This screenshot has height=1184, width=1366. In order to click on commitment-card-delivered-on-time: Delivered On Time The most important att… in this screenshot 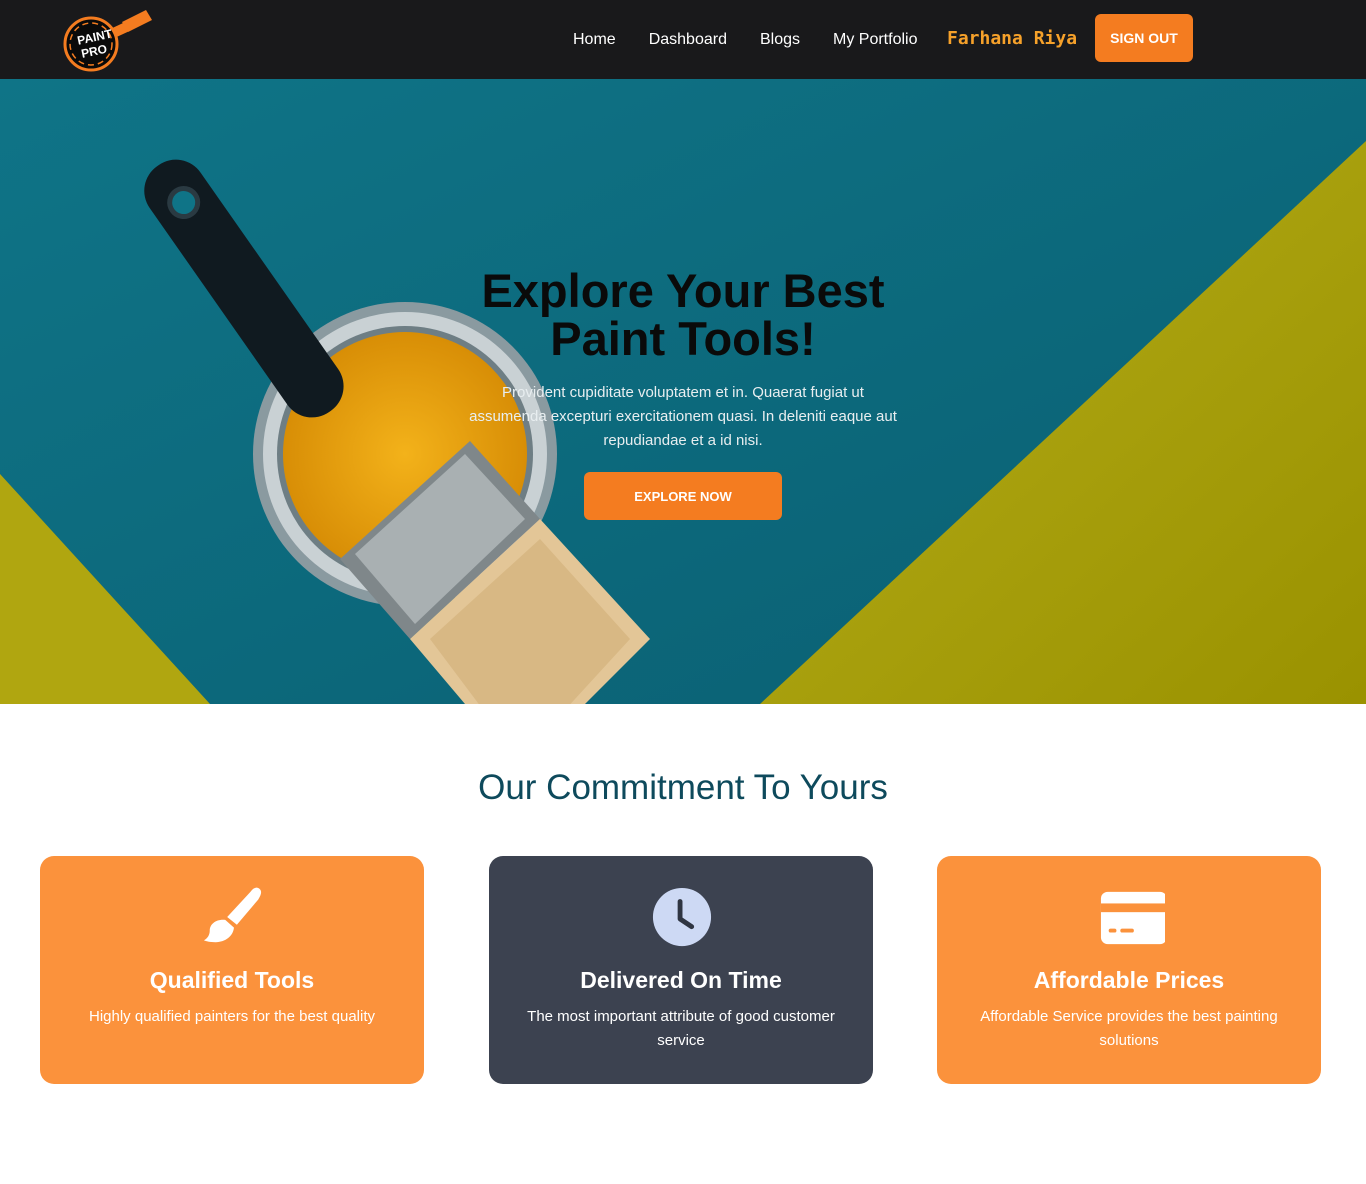, I will do `click(681, 970)`.